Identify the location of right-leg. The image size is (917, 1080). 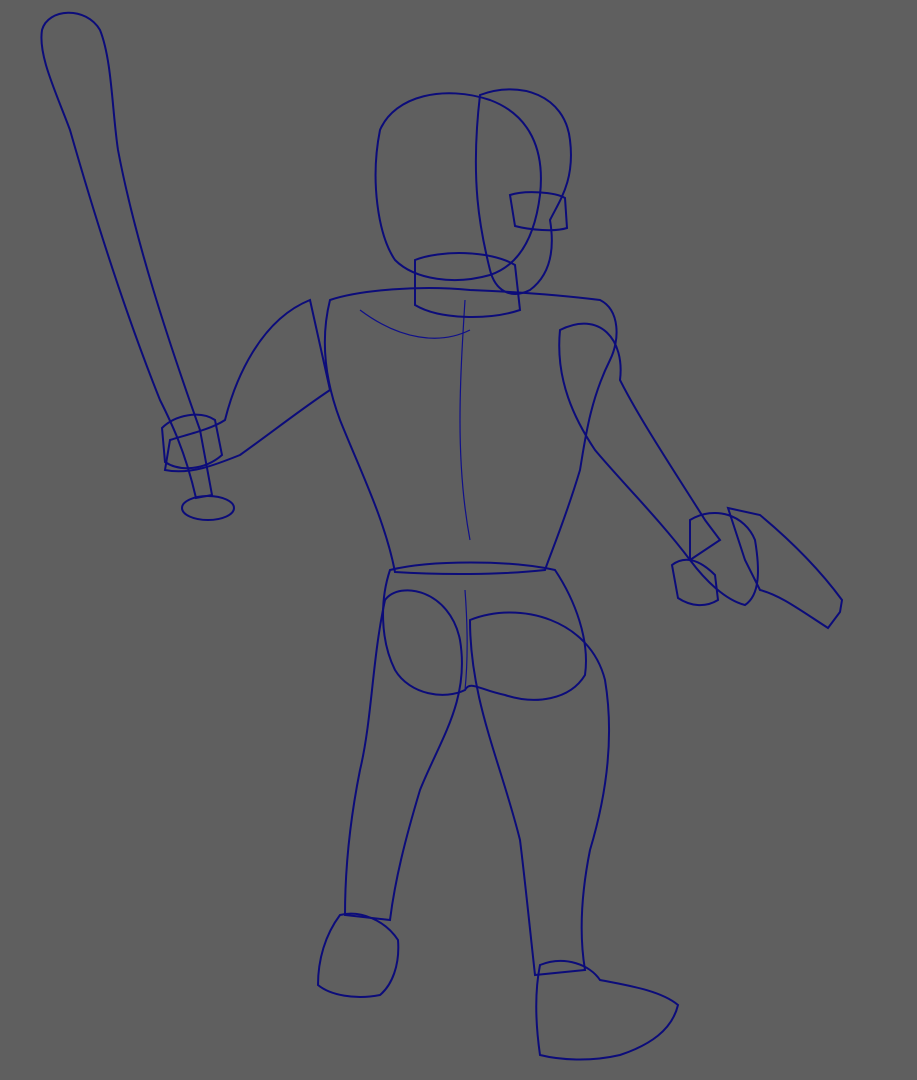
(539, 794).